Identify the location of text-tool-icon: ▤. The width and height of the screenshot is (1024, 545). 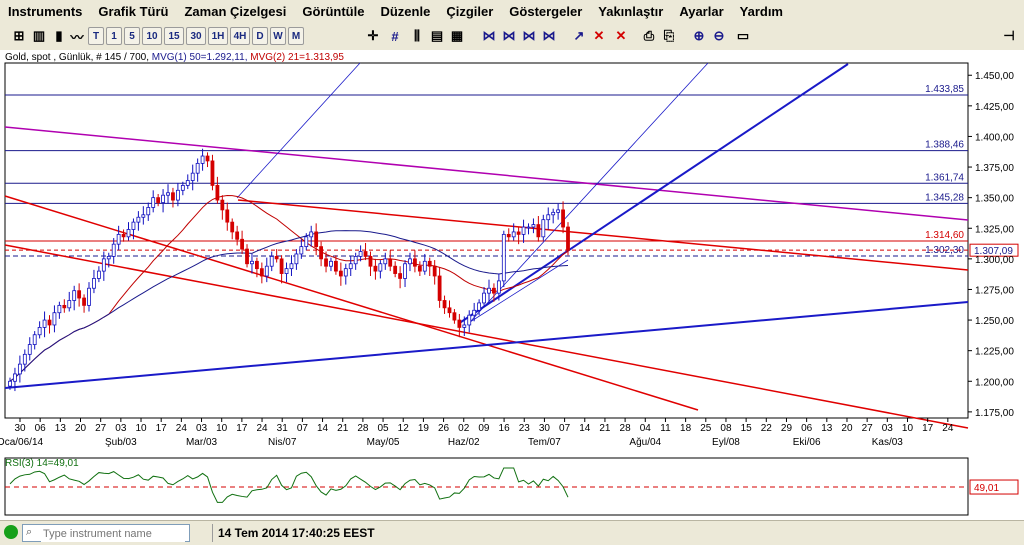
(437, 36).